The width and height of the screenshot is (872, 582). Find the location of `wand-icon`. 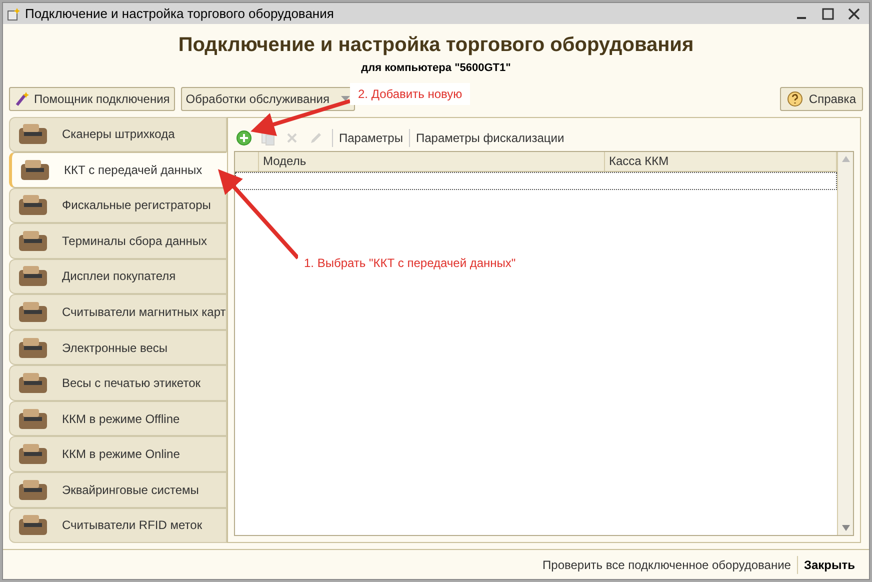

wand-icon is located at coordinates (22, 98).